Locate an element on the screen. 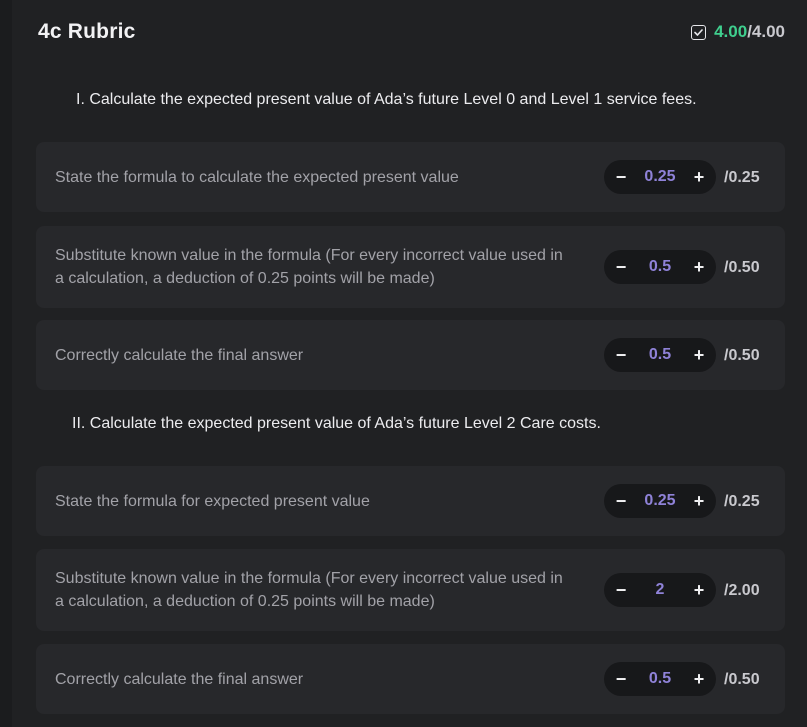 This screenshot has height=727, width=807. score-total: /4.00 is located at coordinates (766, 31).